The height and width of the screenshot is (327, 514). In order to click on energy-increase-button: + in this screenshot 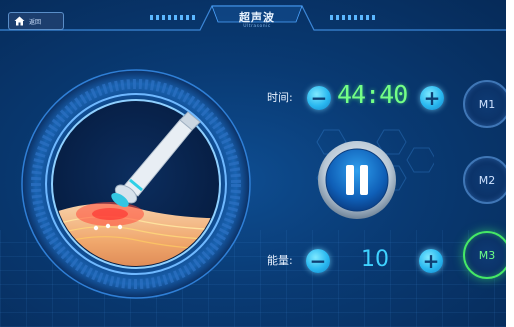, I will do `click(431, 261)`.